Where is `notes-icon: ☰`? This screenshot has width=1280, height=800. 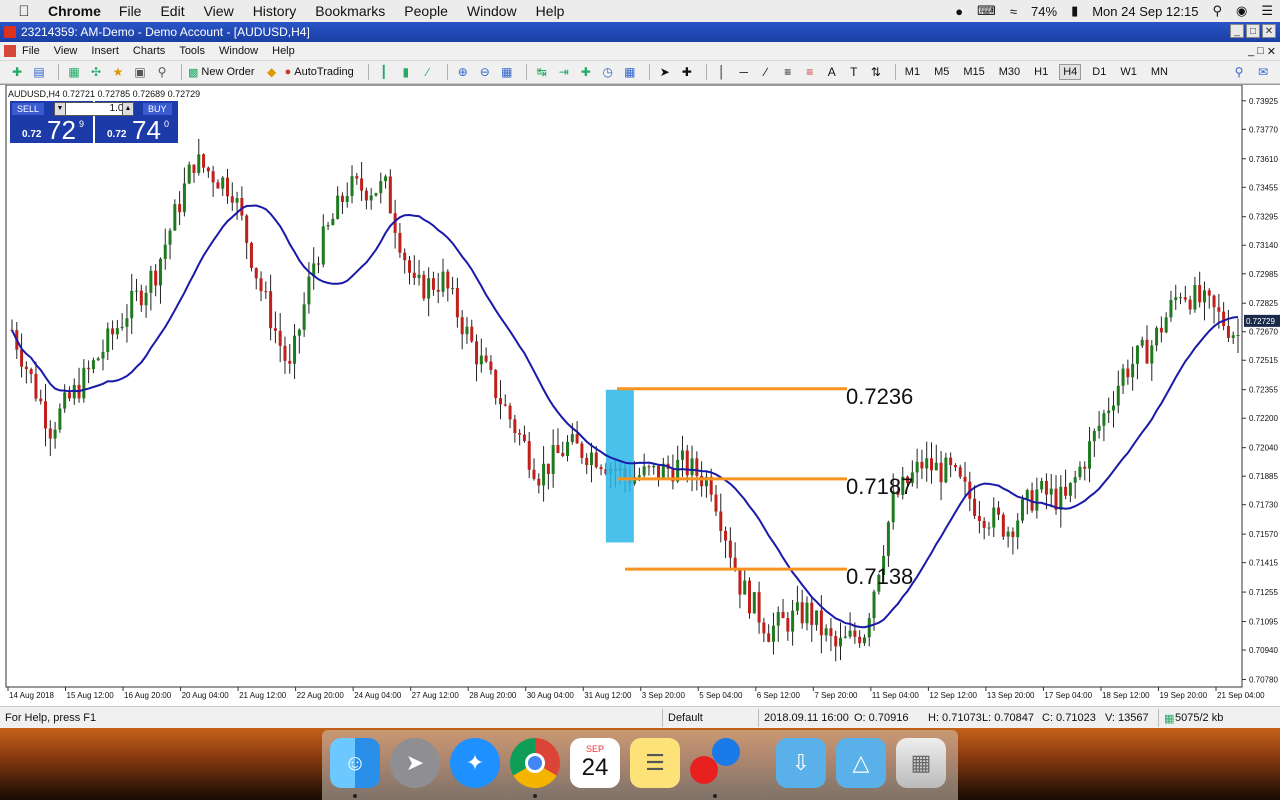 notes-icon: ☰ is located at coordinates (655, 763).